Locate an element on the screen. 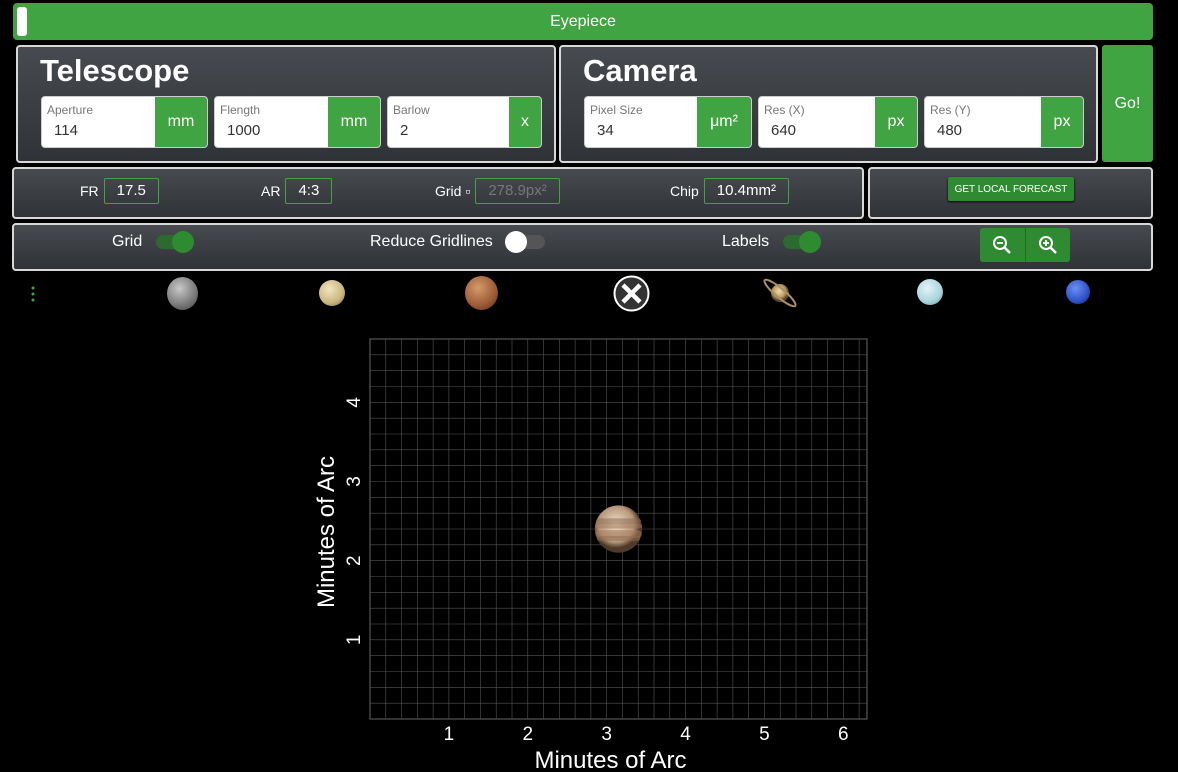 This screenshot has width=1178, height=772. reduce-gridlines-group: Reduce Gridlines is located at coordinates (457, 242).